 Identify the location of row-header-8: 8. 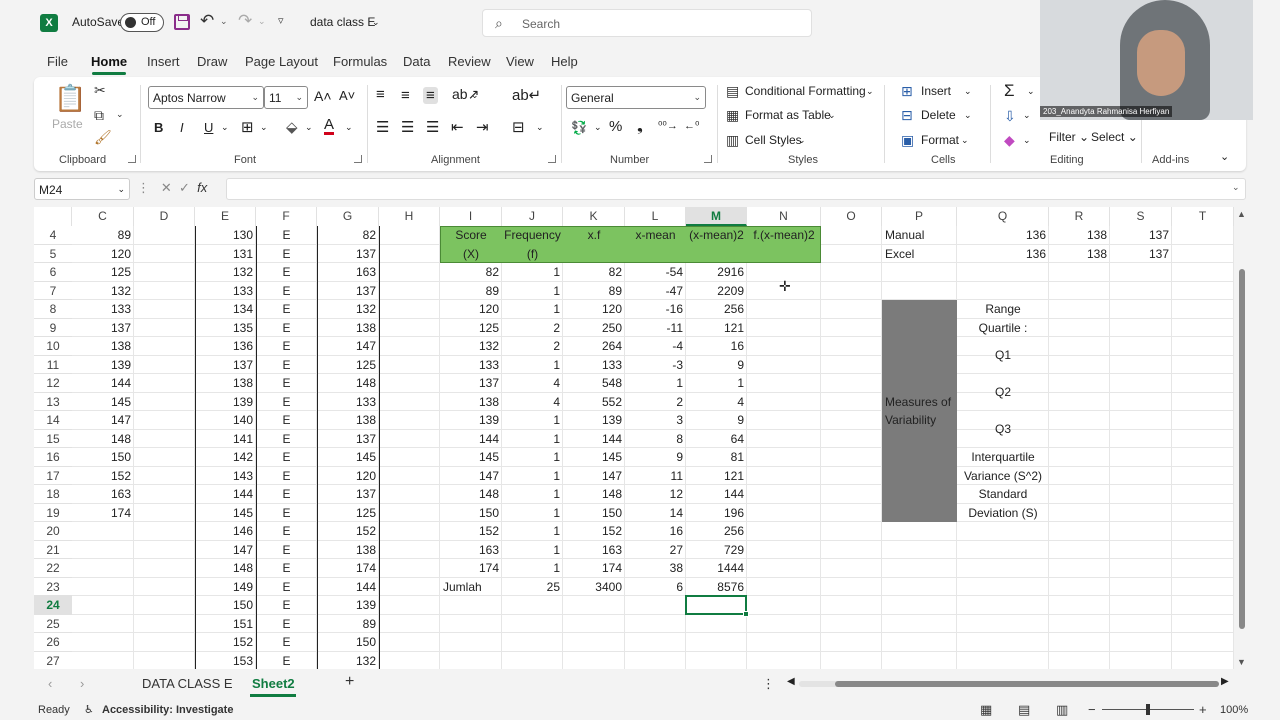
(53, 309).